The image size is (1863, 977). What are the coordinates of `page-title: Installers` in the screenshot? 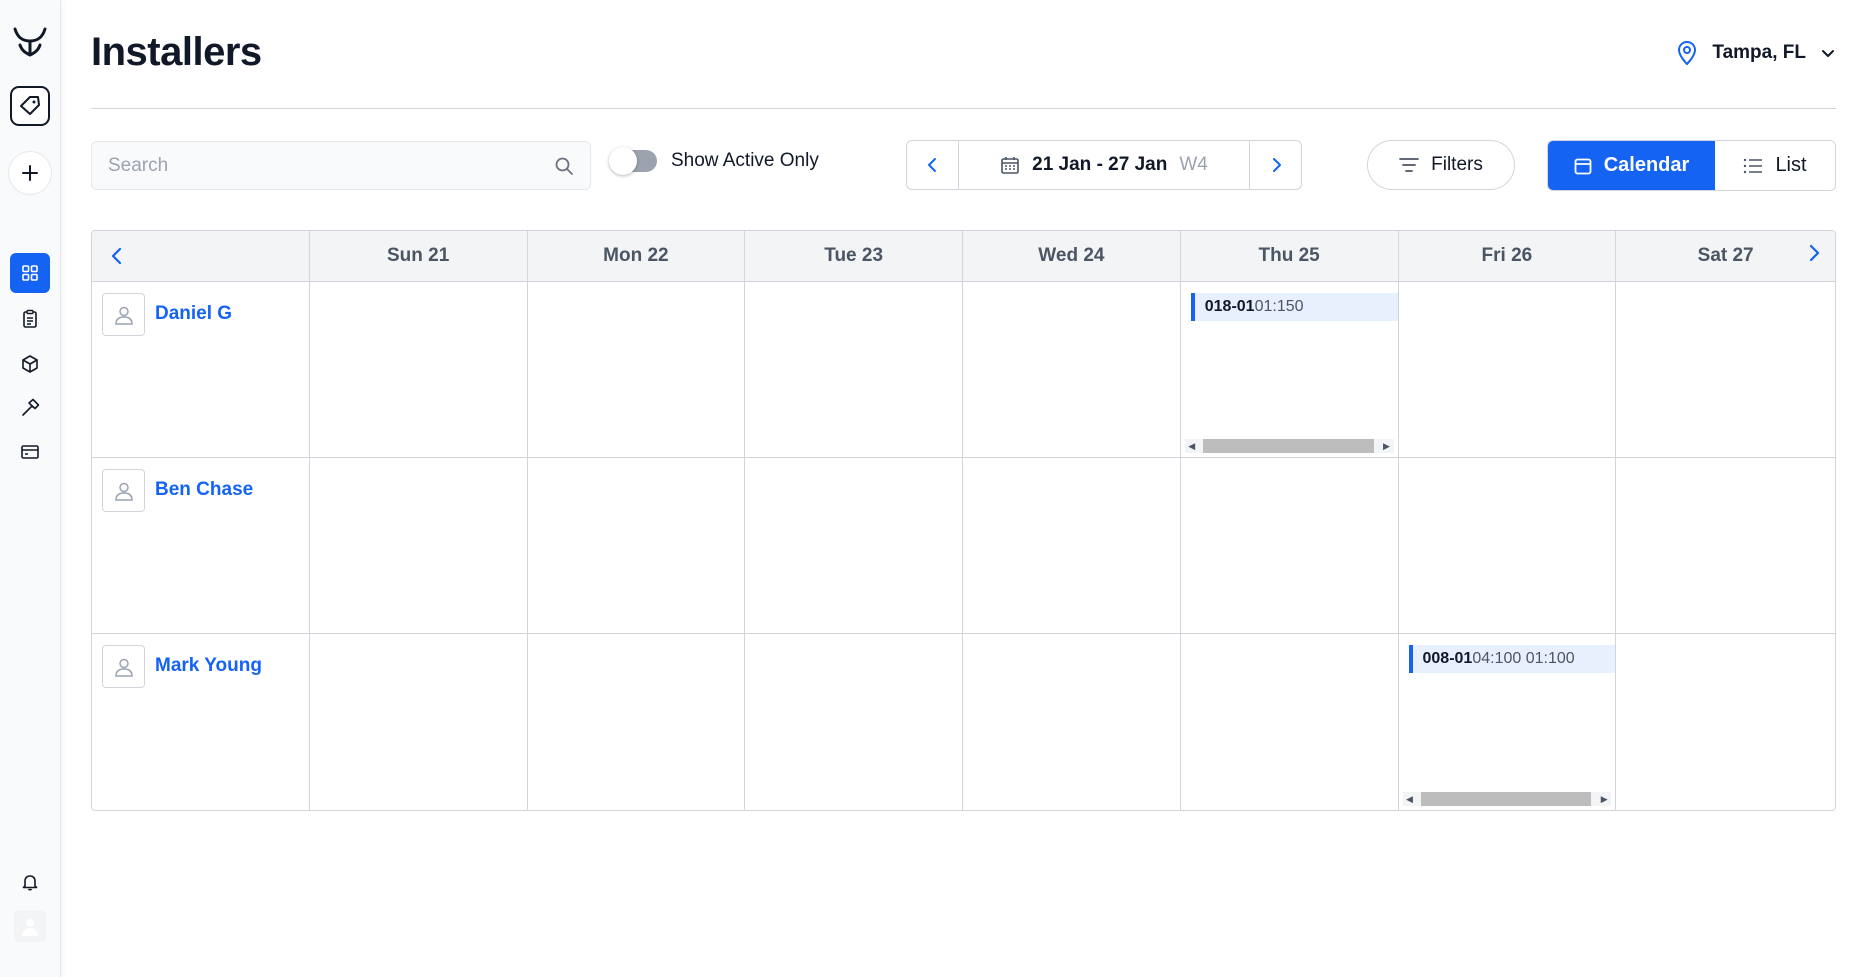 It's located at (176, 52).